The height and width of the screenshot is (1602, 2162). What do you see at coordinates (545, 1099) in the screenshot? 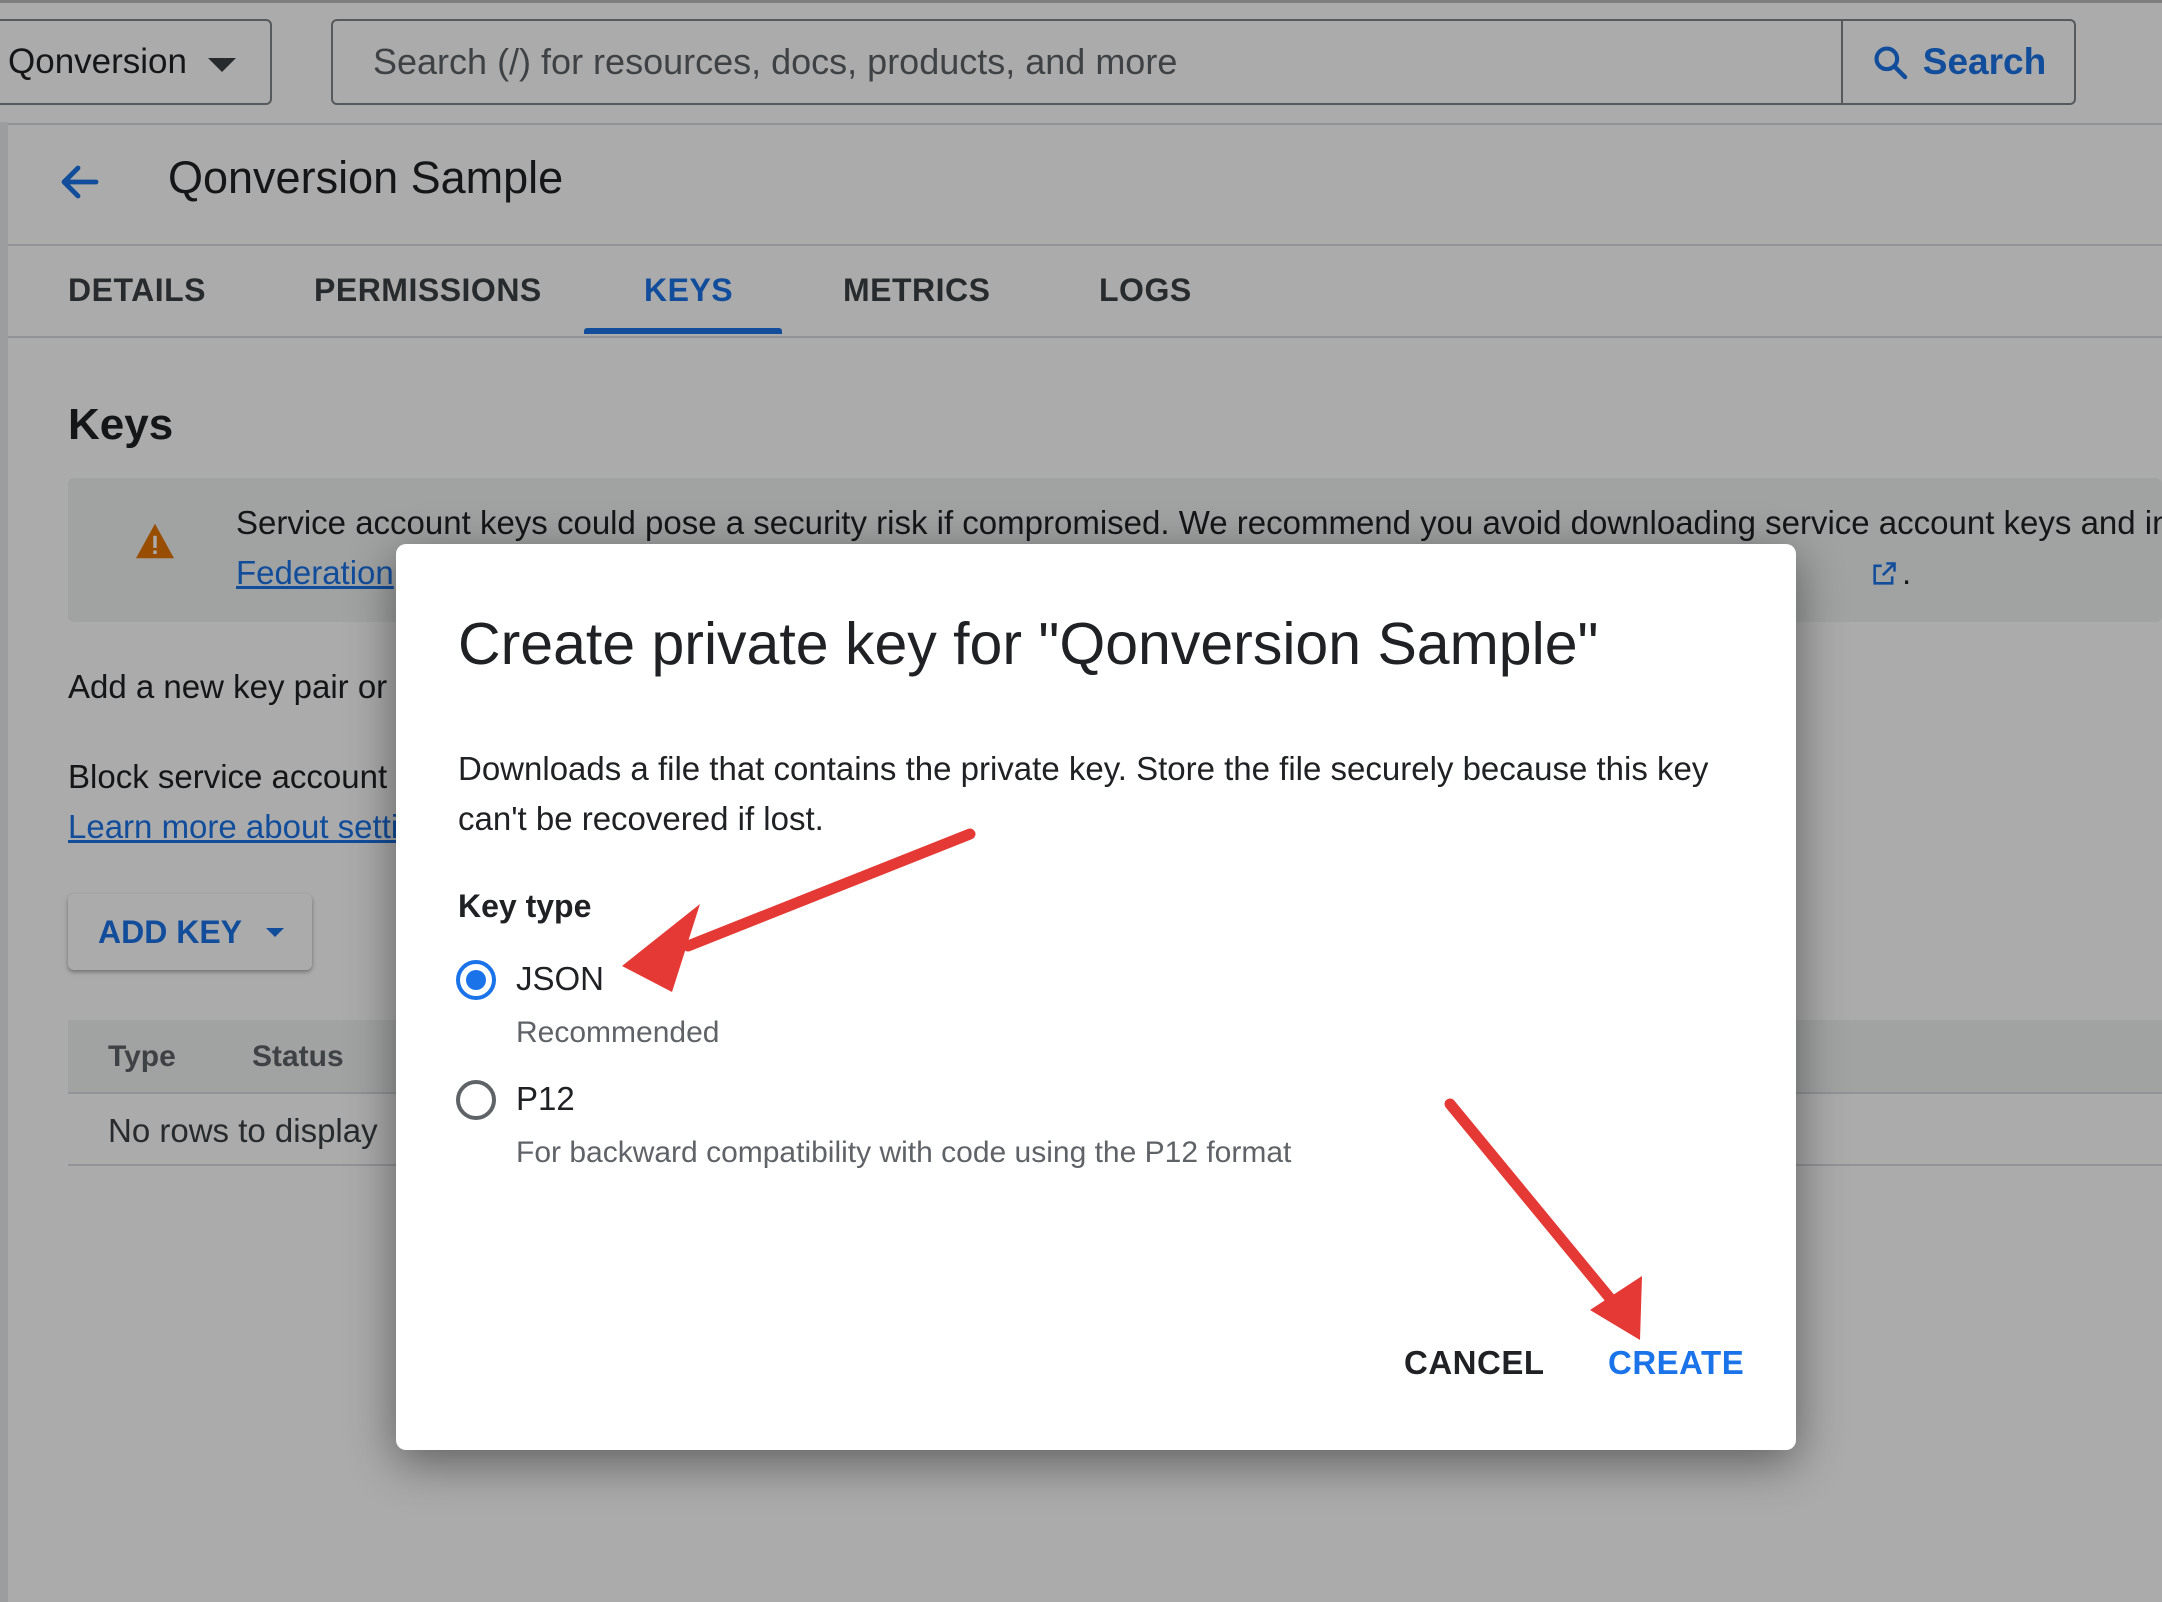
I see `p12-option-label: P12` at bounding box center [545, 1099].